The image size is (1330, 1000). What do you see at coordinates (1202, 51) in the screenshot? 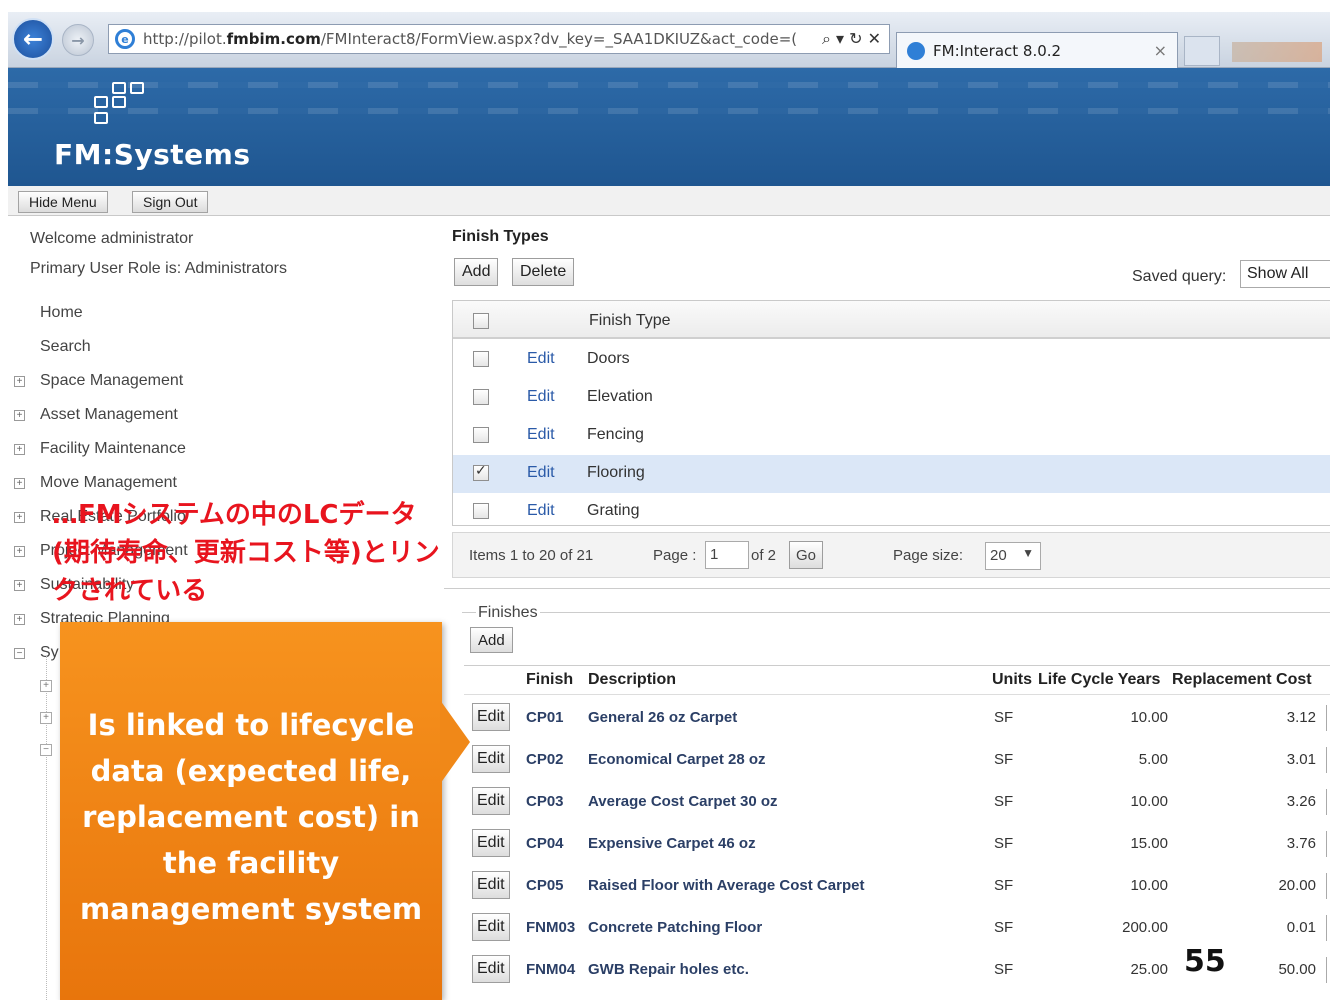
I see `new-tab-button` at bounding box center [1202, 51].